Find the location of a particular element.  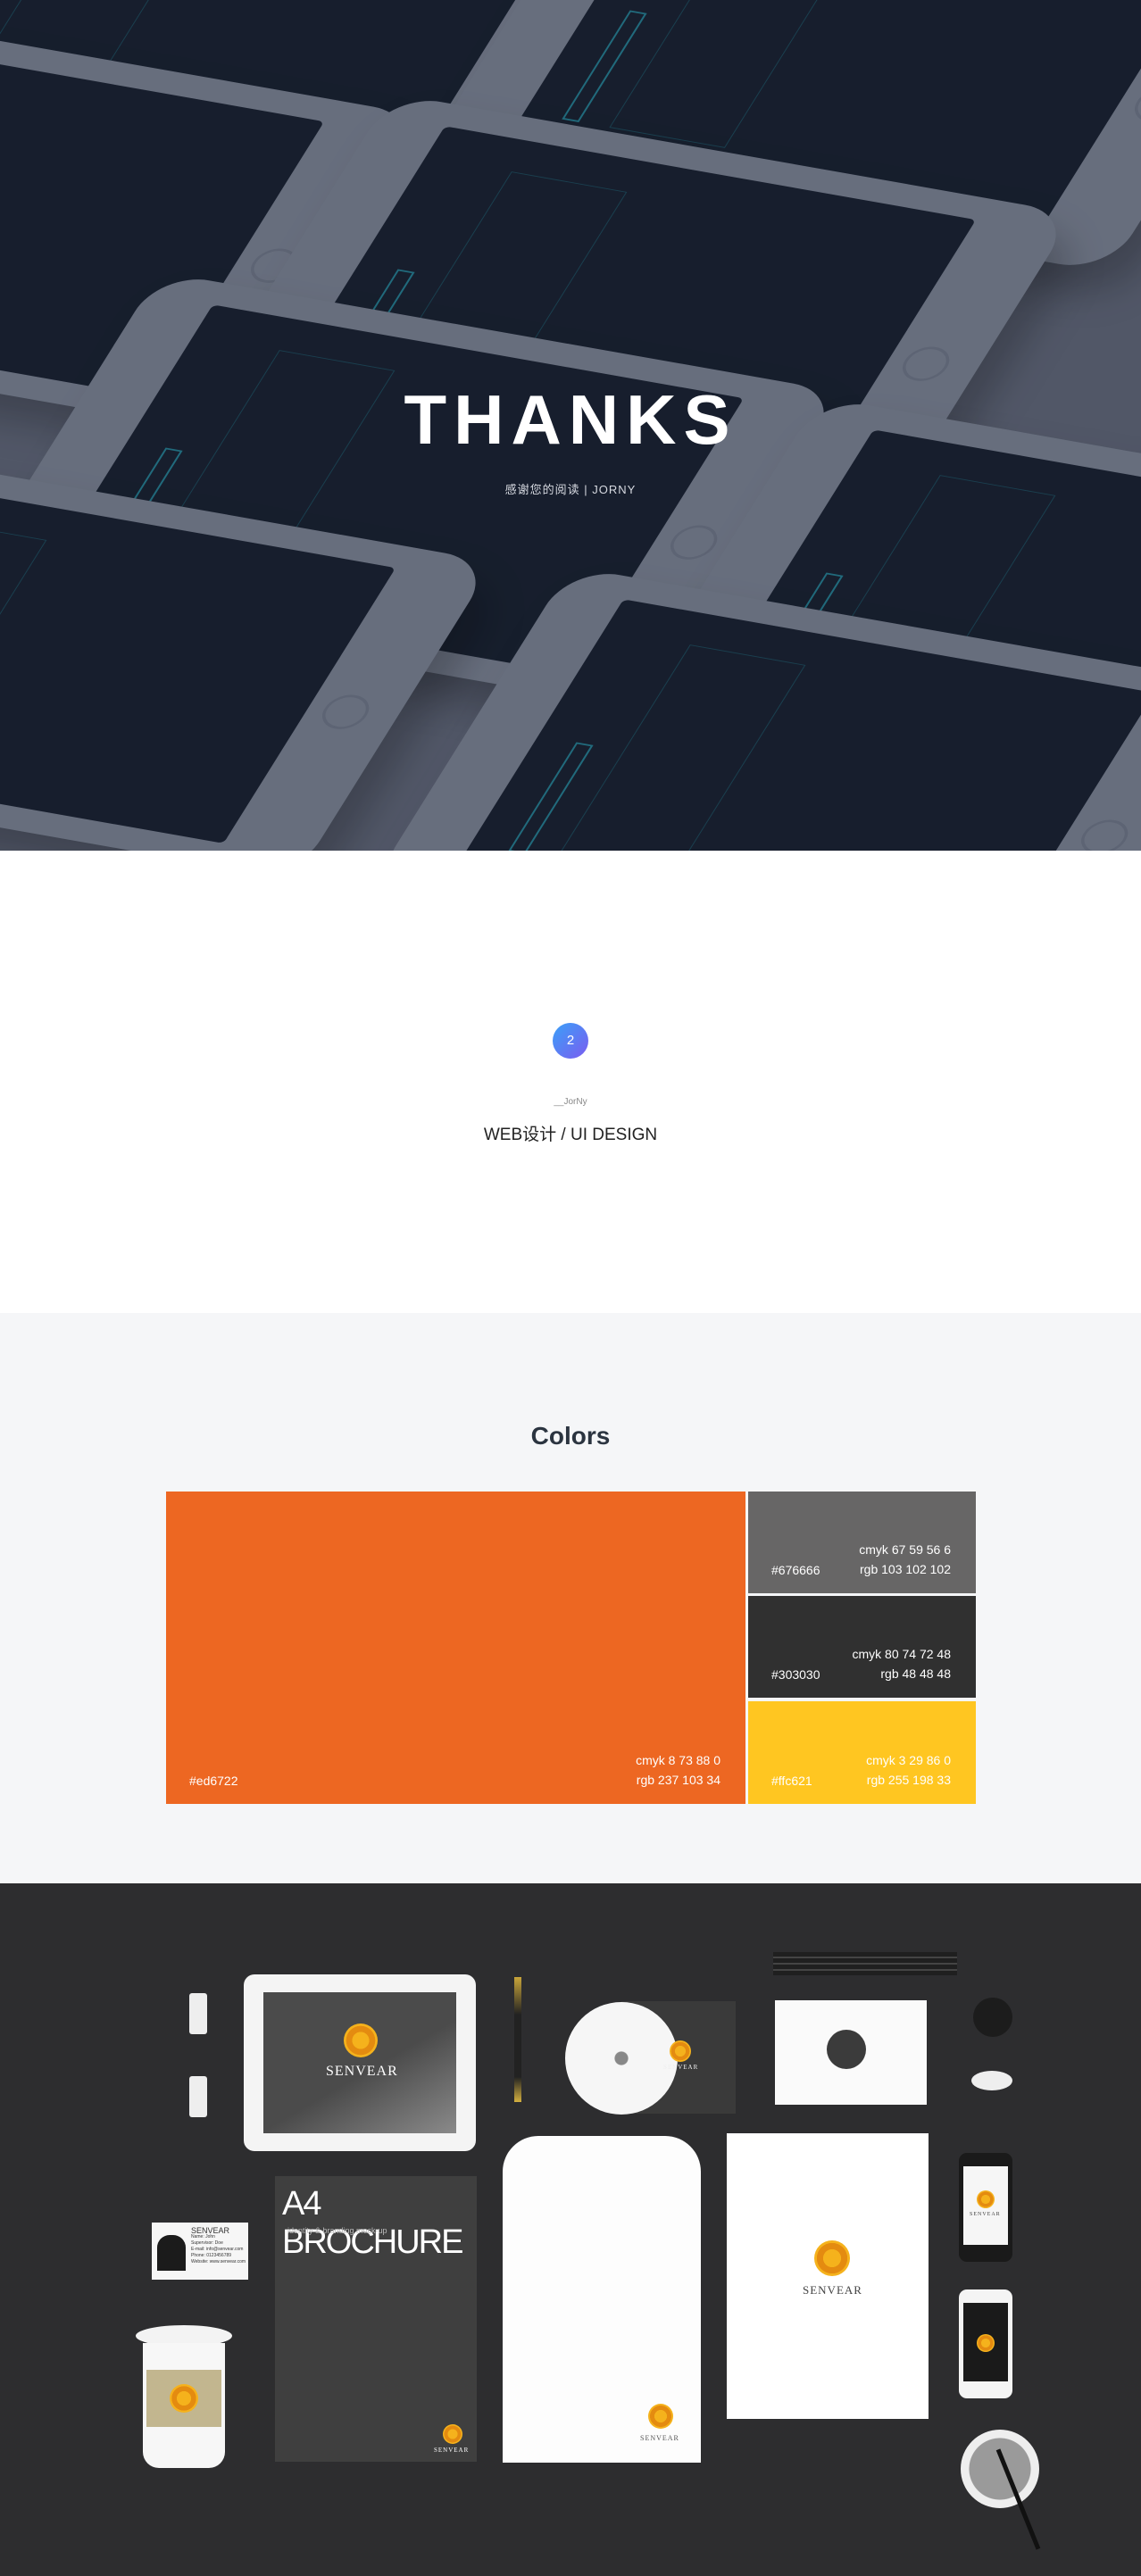

stamp-base is located at coordinates (991, 2080).